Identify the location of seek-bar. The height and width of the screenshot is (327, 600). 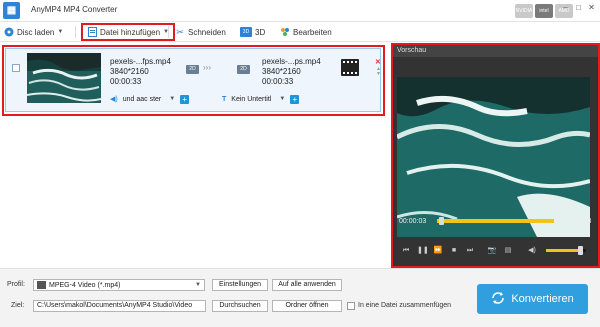
(495, 221).